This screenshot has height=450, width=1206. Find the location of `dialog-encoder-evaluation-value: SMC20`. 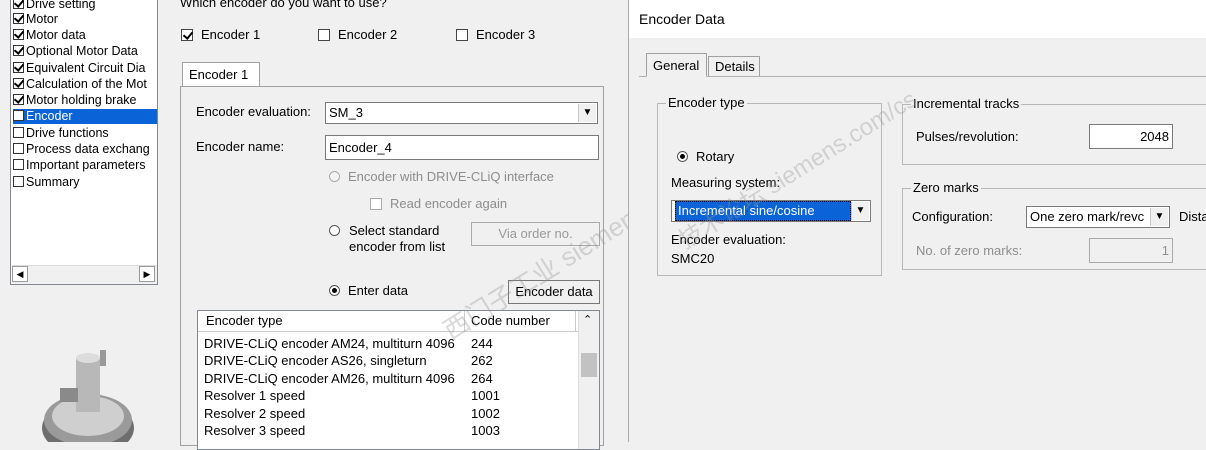

dialog-encoder-evaluation-value: SMC20 is located at coordinates (693, 258).